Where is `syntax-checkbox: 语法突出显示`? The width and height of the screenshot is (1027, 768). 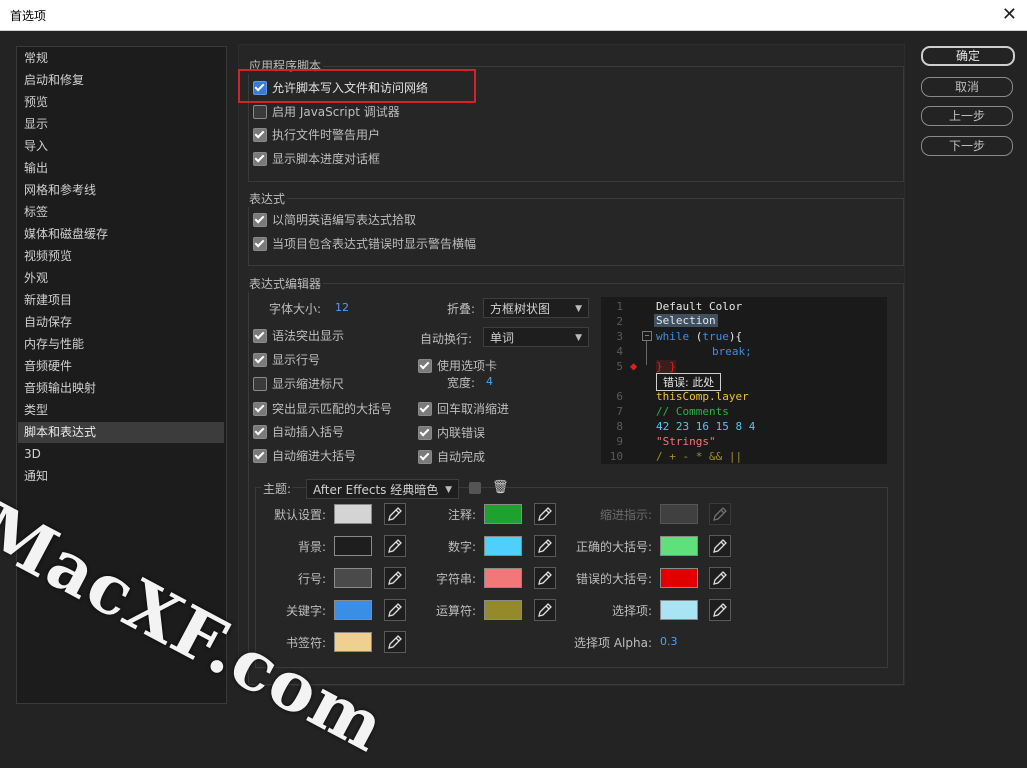 syntax-checkbox: 语法突出显示 is located at coordinates (298, 335).